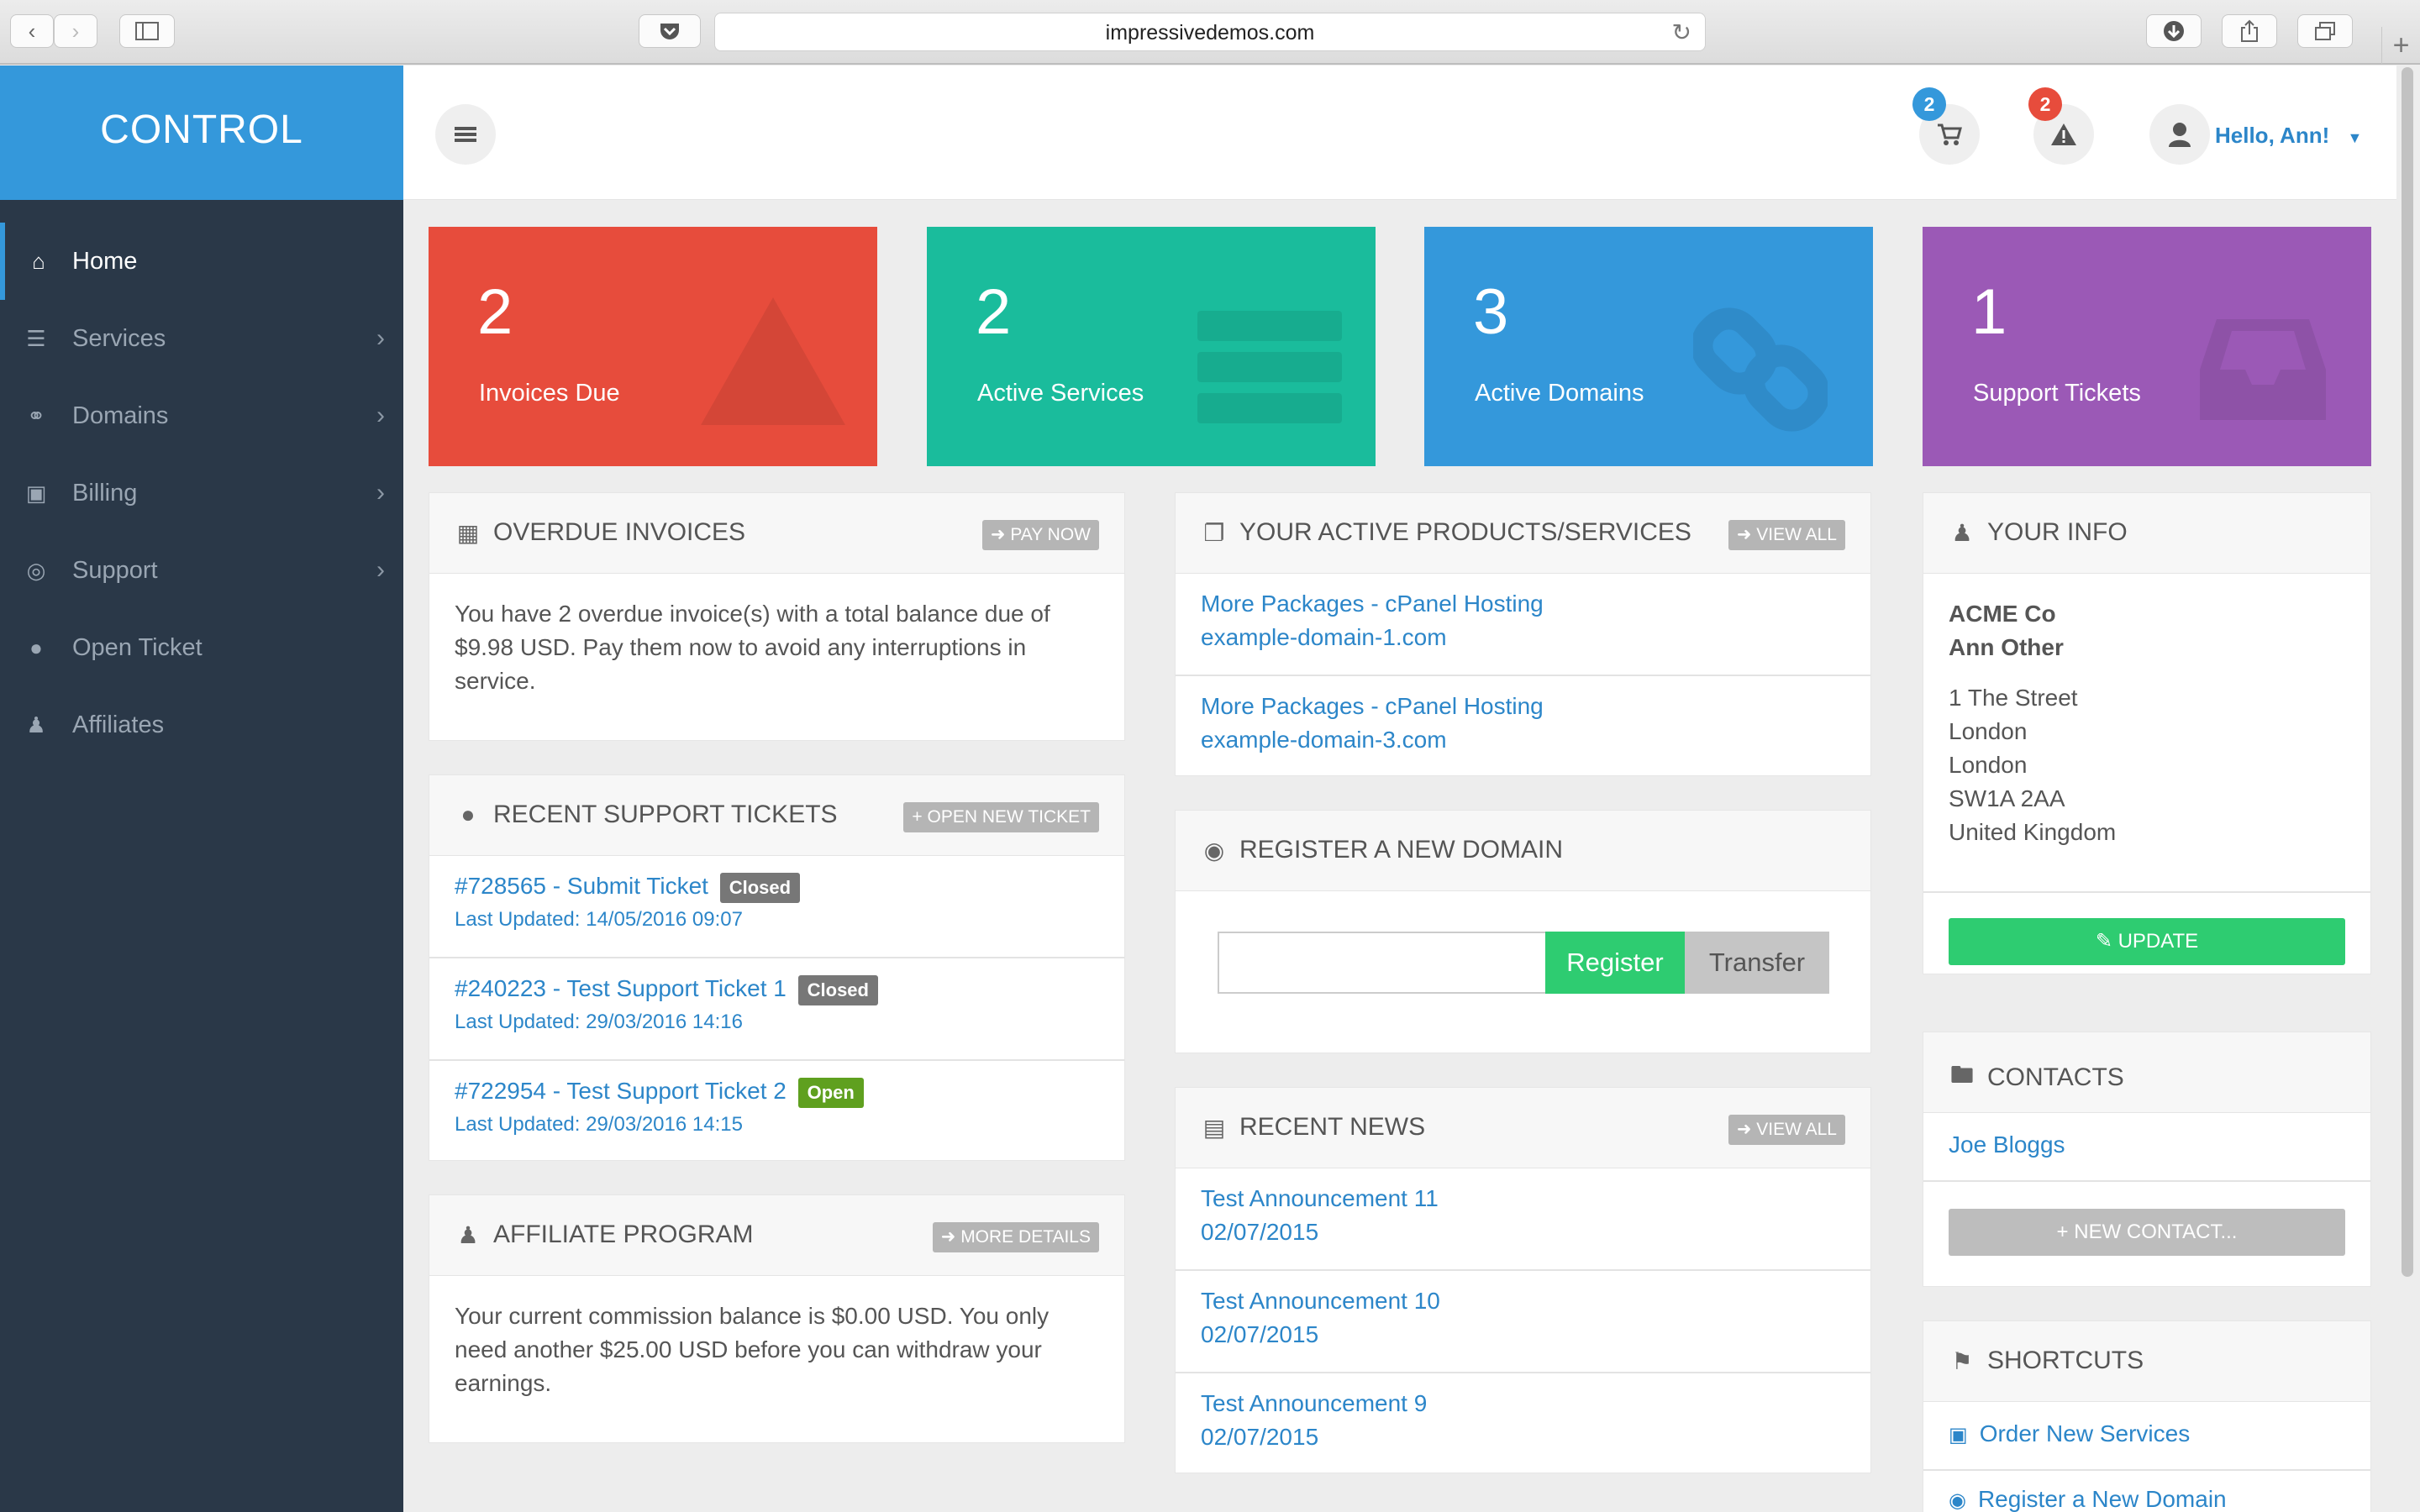 This screenshot has height=1512, width=2420. Describe the element at coordinates (1787, 535) in the screenshot. I see `view-all-products-button: ➜ VIEW ALL` at that location.